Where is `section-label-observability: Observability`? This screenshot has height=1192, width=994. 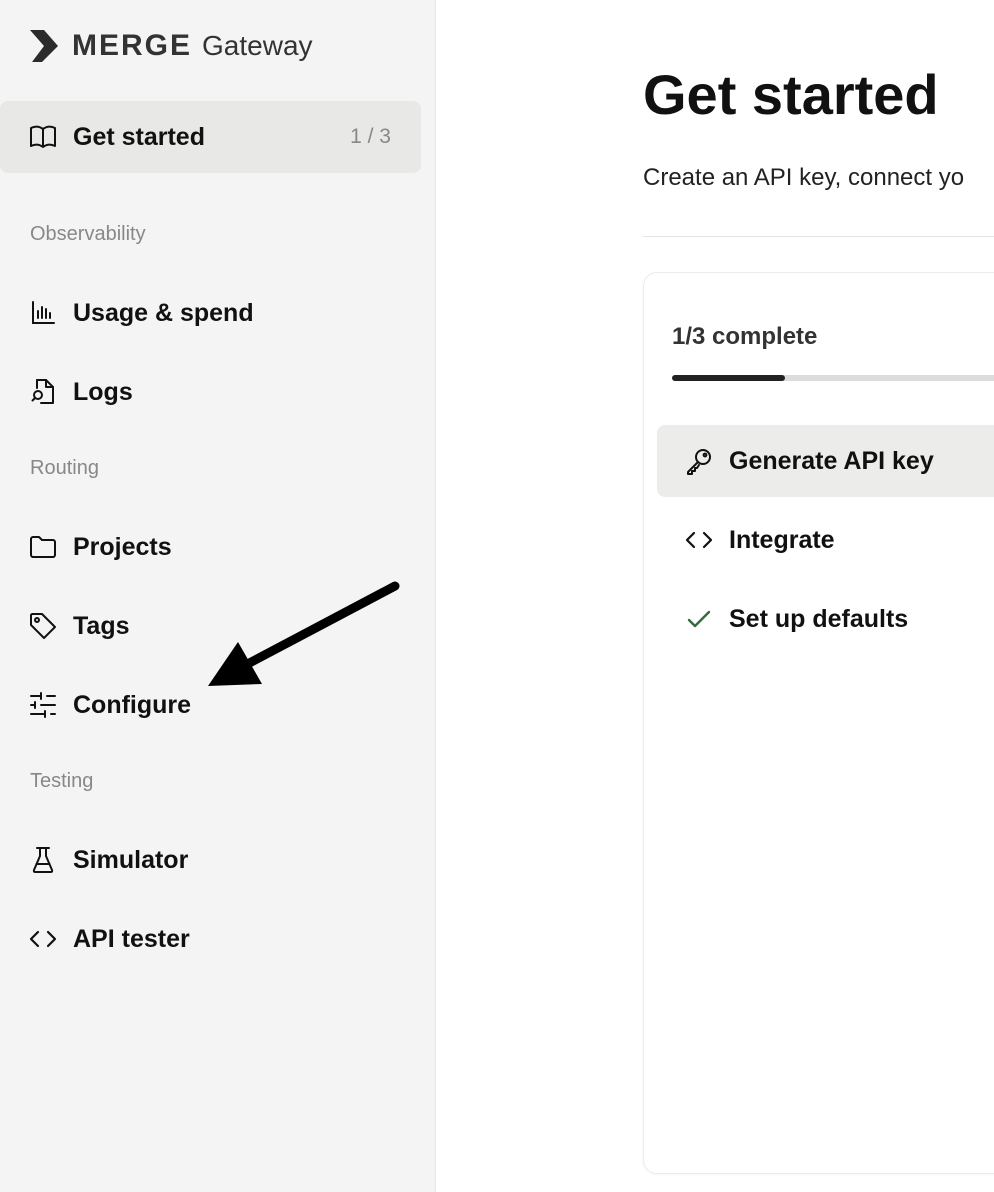
section-label-observability: Observability is located at coordinates (88, 234).